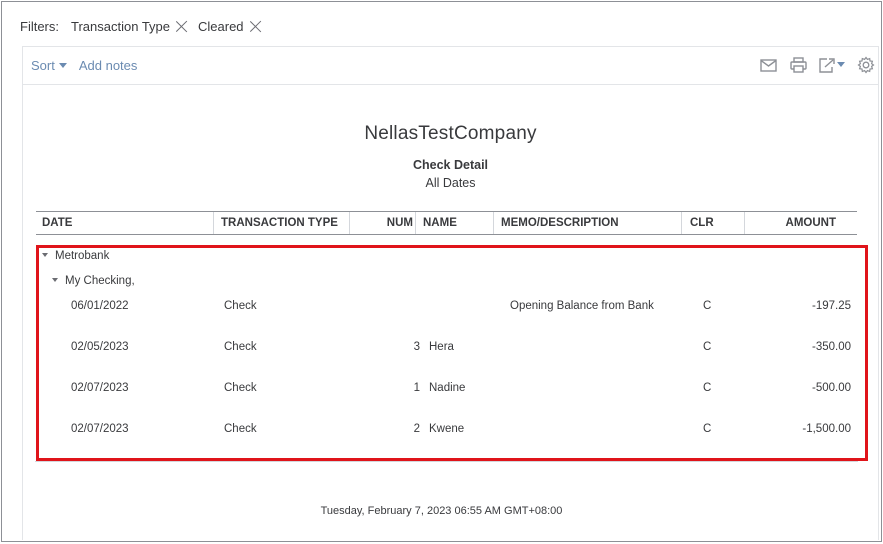 The width and height of the screenshot is (883, 544). Describe the element at coordinates (450, 133) in the screenshot. I see `company-name: NellasTestCompany` at that location.